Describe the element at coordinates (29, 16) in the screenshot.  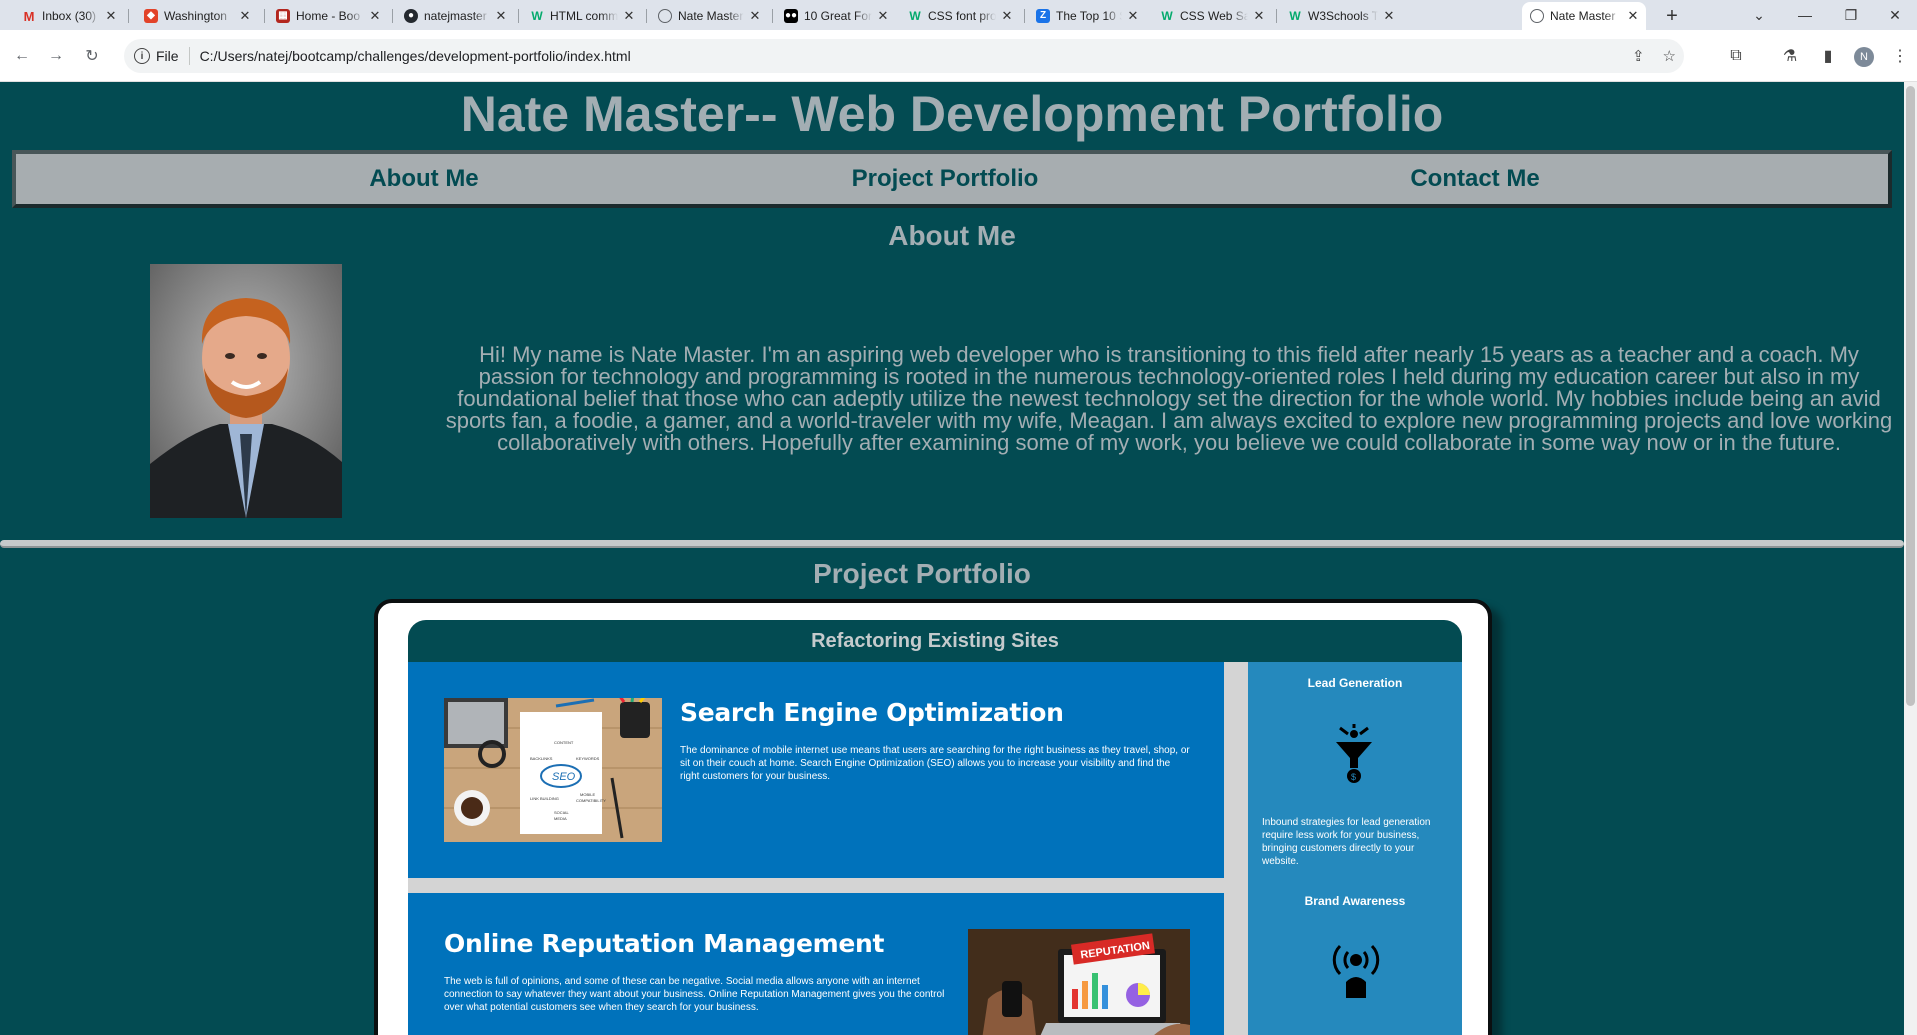
I see `gmail-icon: M` at that location.